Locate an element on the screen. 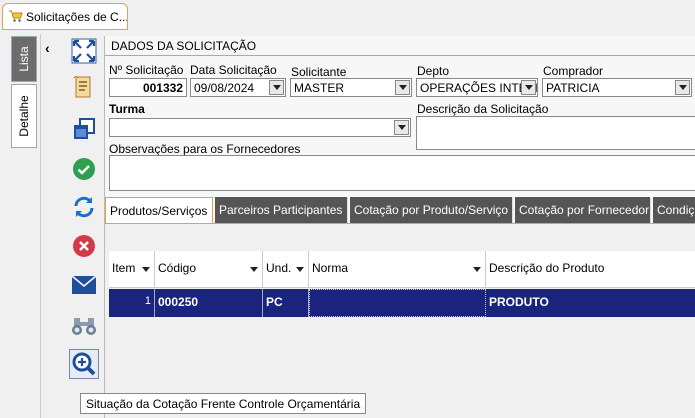 The width and height of the screenshot is (695, 418). depto-select: OPERAÇÕES INTERN. is located at coordinates (477, 87).